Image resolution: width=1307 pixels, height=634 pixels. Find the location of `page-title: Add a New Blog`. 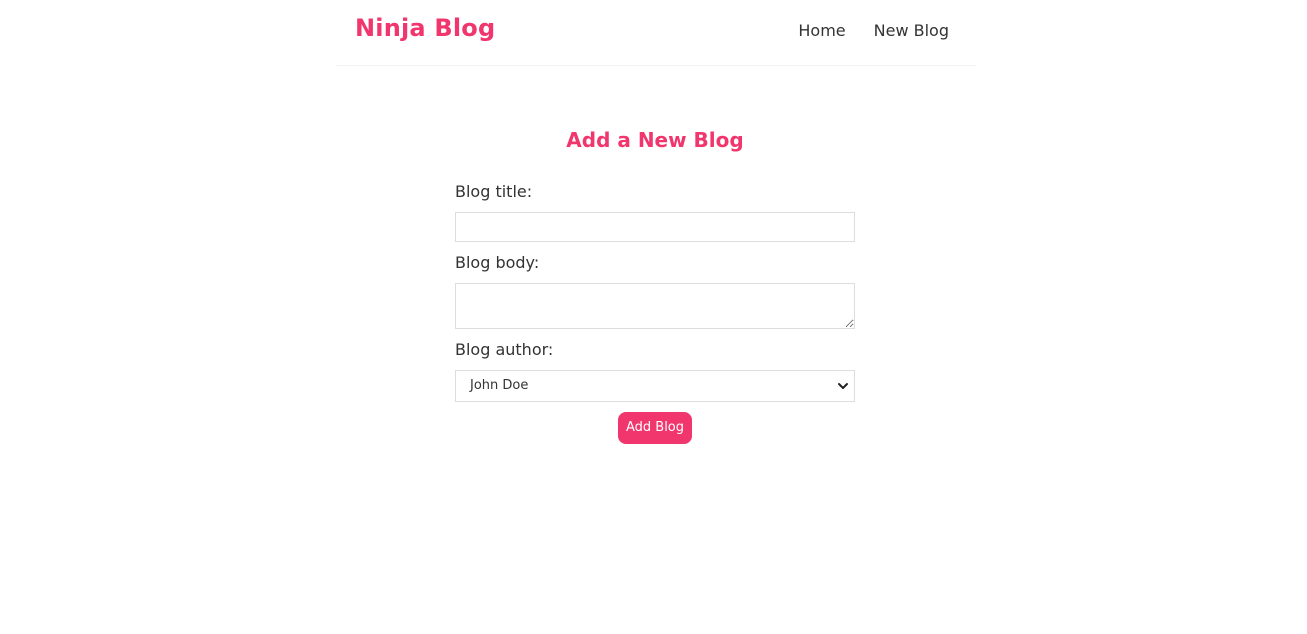

page-title: Add a New Blog is located at coordinates (655, 140).